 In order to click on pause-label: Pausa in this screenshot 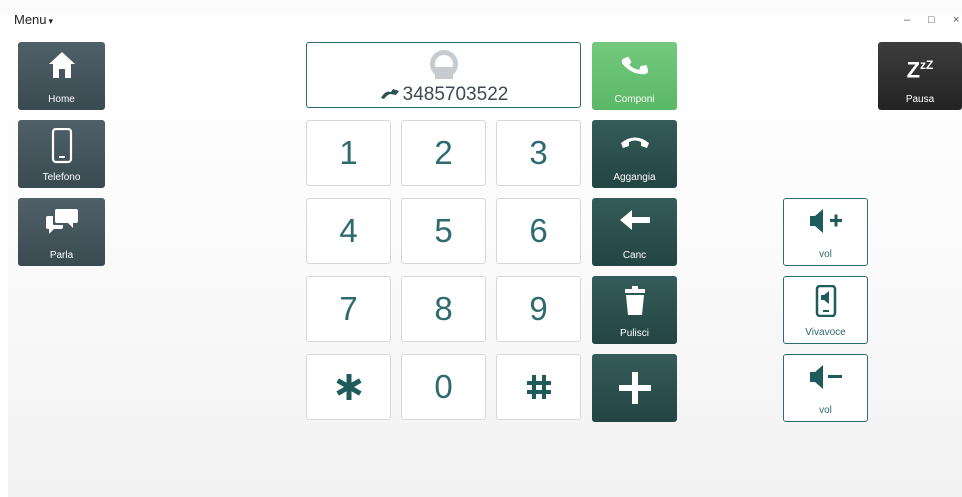, I will do `click(920, 99)`.